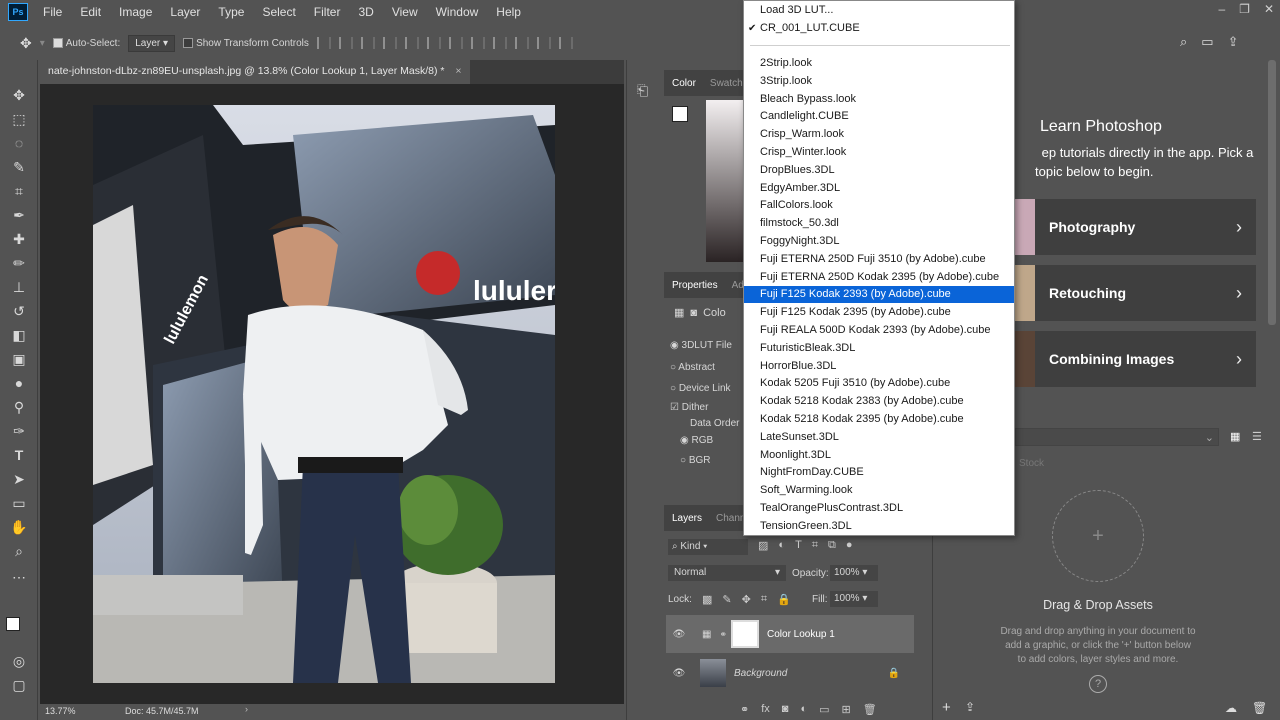 The image size is (1280, 720). Describe the element at coordinates (1031, 463) in the screenshot. I see `stock-search-placeholder: Stock` at that location.